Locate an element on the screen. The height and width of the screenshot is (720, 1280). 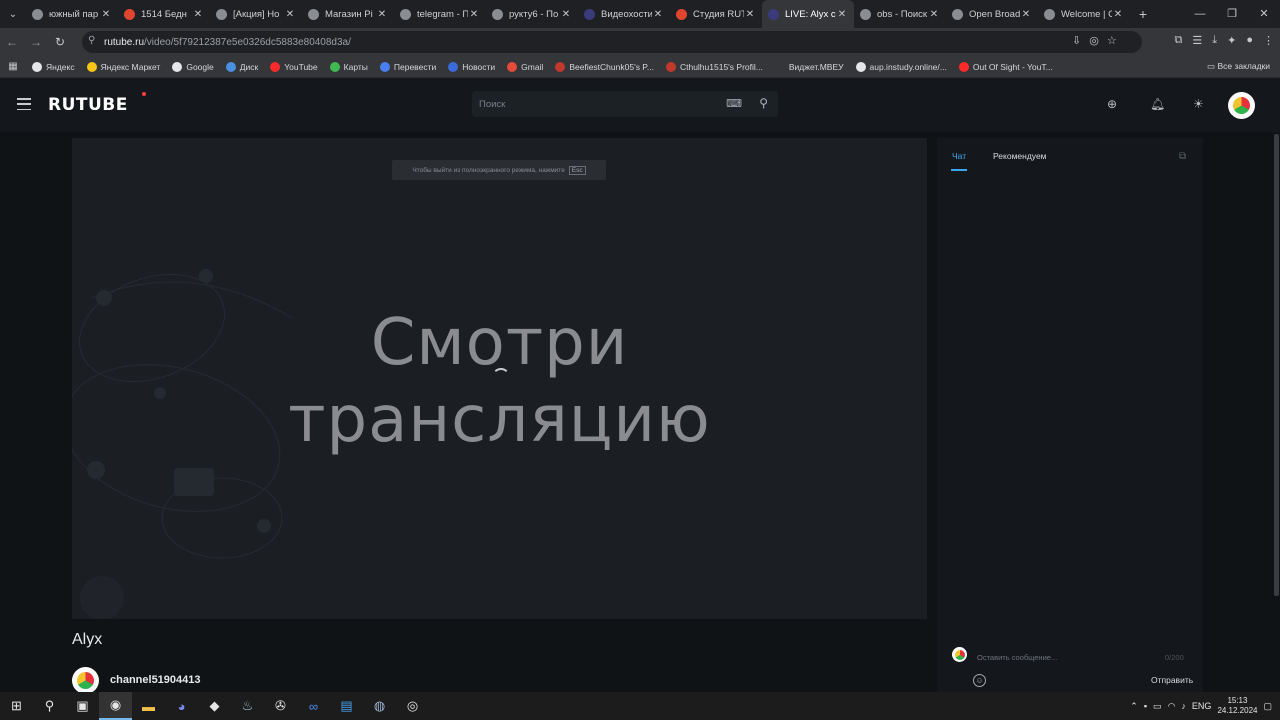
obs-app-icon: ◎ is located at coordinates (412, 706).